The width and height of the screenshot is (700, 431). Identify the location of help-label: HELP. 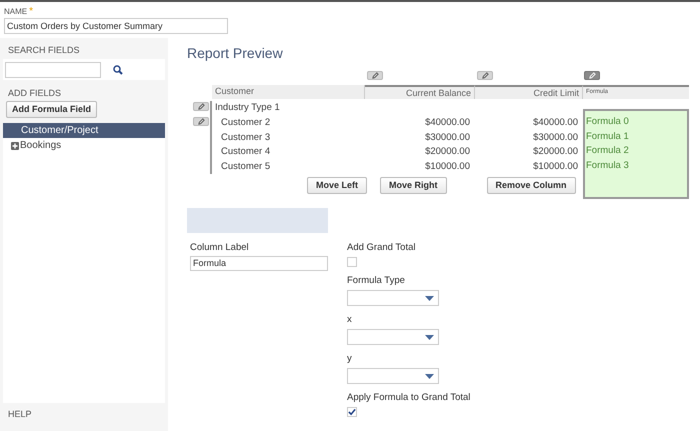
(20, 414).